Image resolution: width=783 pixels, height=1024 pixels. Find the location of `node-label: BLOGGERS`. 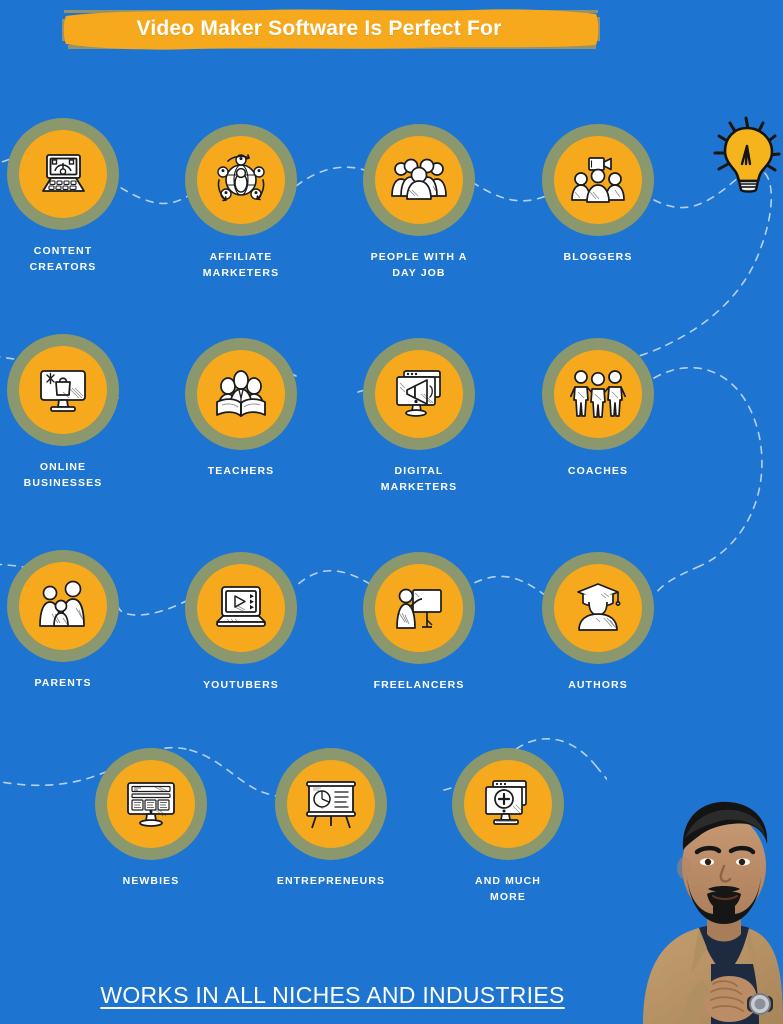

node-label: BLOGGERS is located at coordinates (598, 257).